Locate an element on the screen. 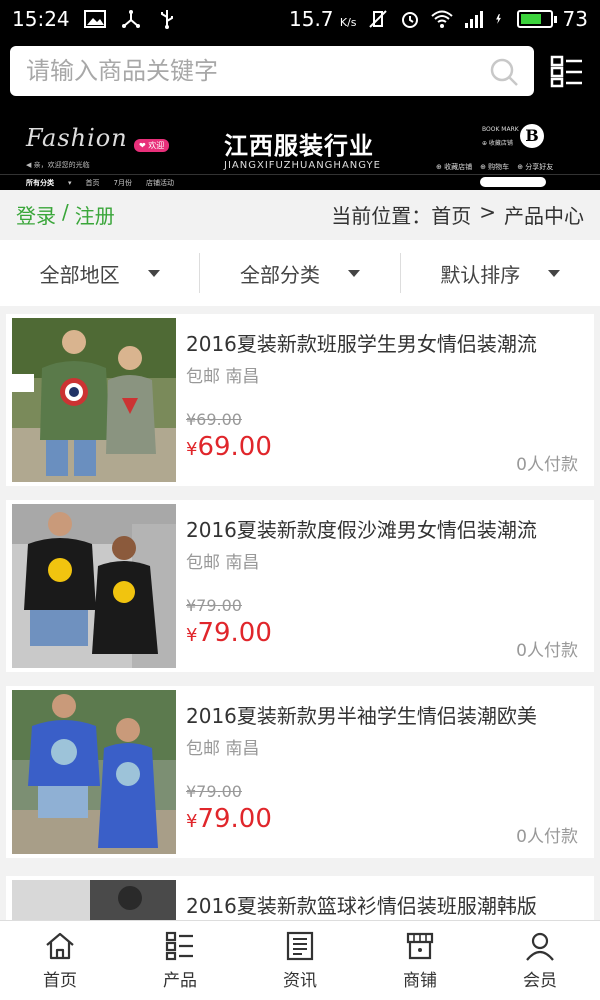 Image resolution: width=600 pixels, height=1000 pixels. vibrate-off-icon is located at coordinates (377, 19).